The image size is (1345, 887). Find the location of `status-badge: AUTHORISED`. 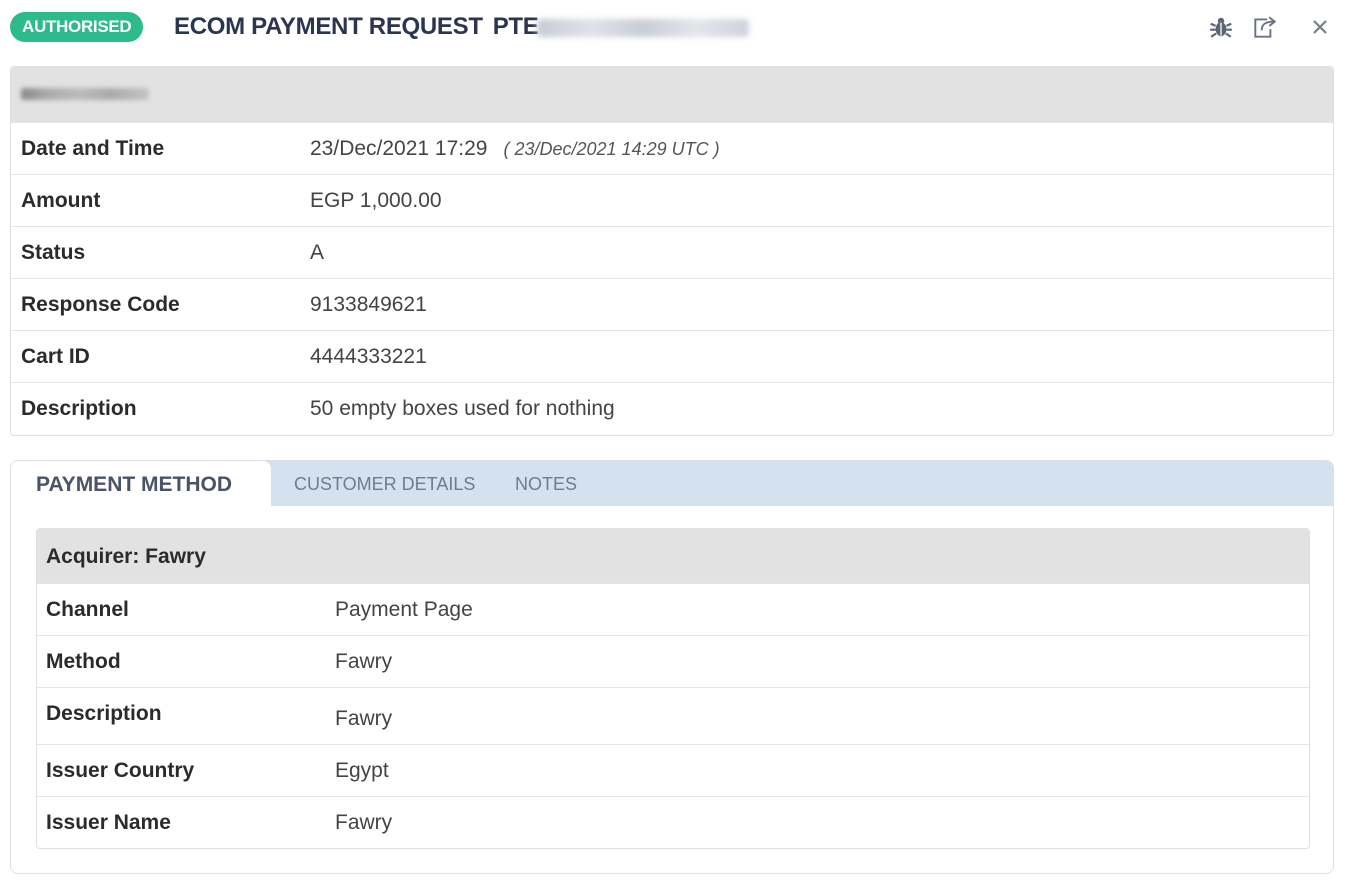

status-badge: AUTHORISED is located at coordinates (77, 27).